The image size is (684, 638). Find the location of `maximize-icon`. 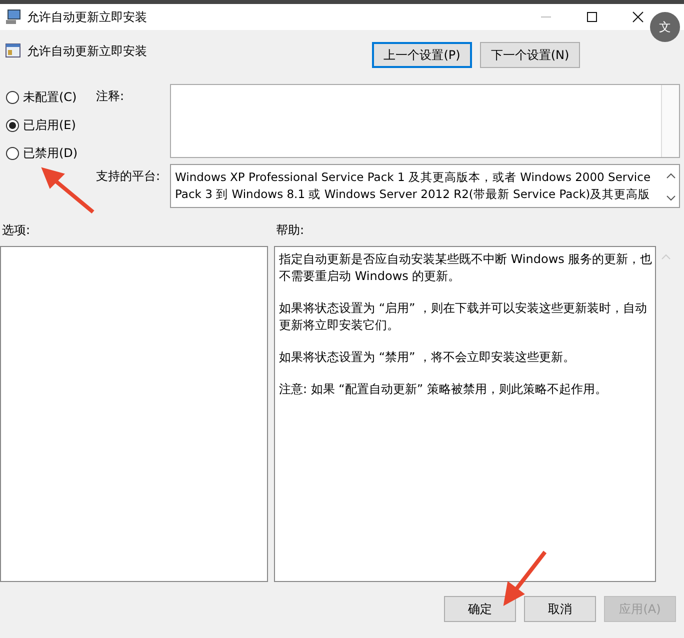

maximize-icon is located at coordinates (592, 17).